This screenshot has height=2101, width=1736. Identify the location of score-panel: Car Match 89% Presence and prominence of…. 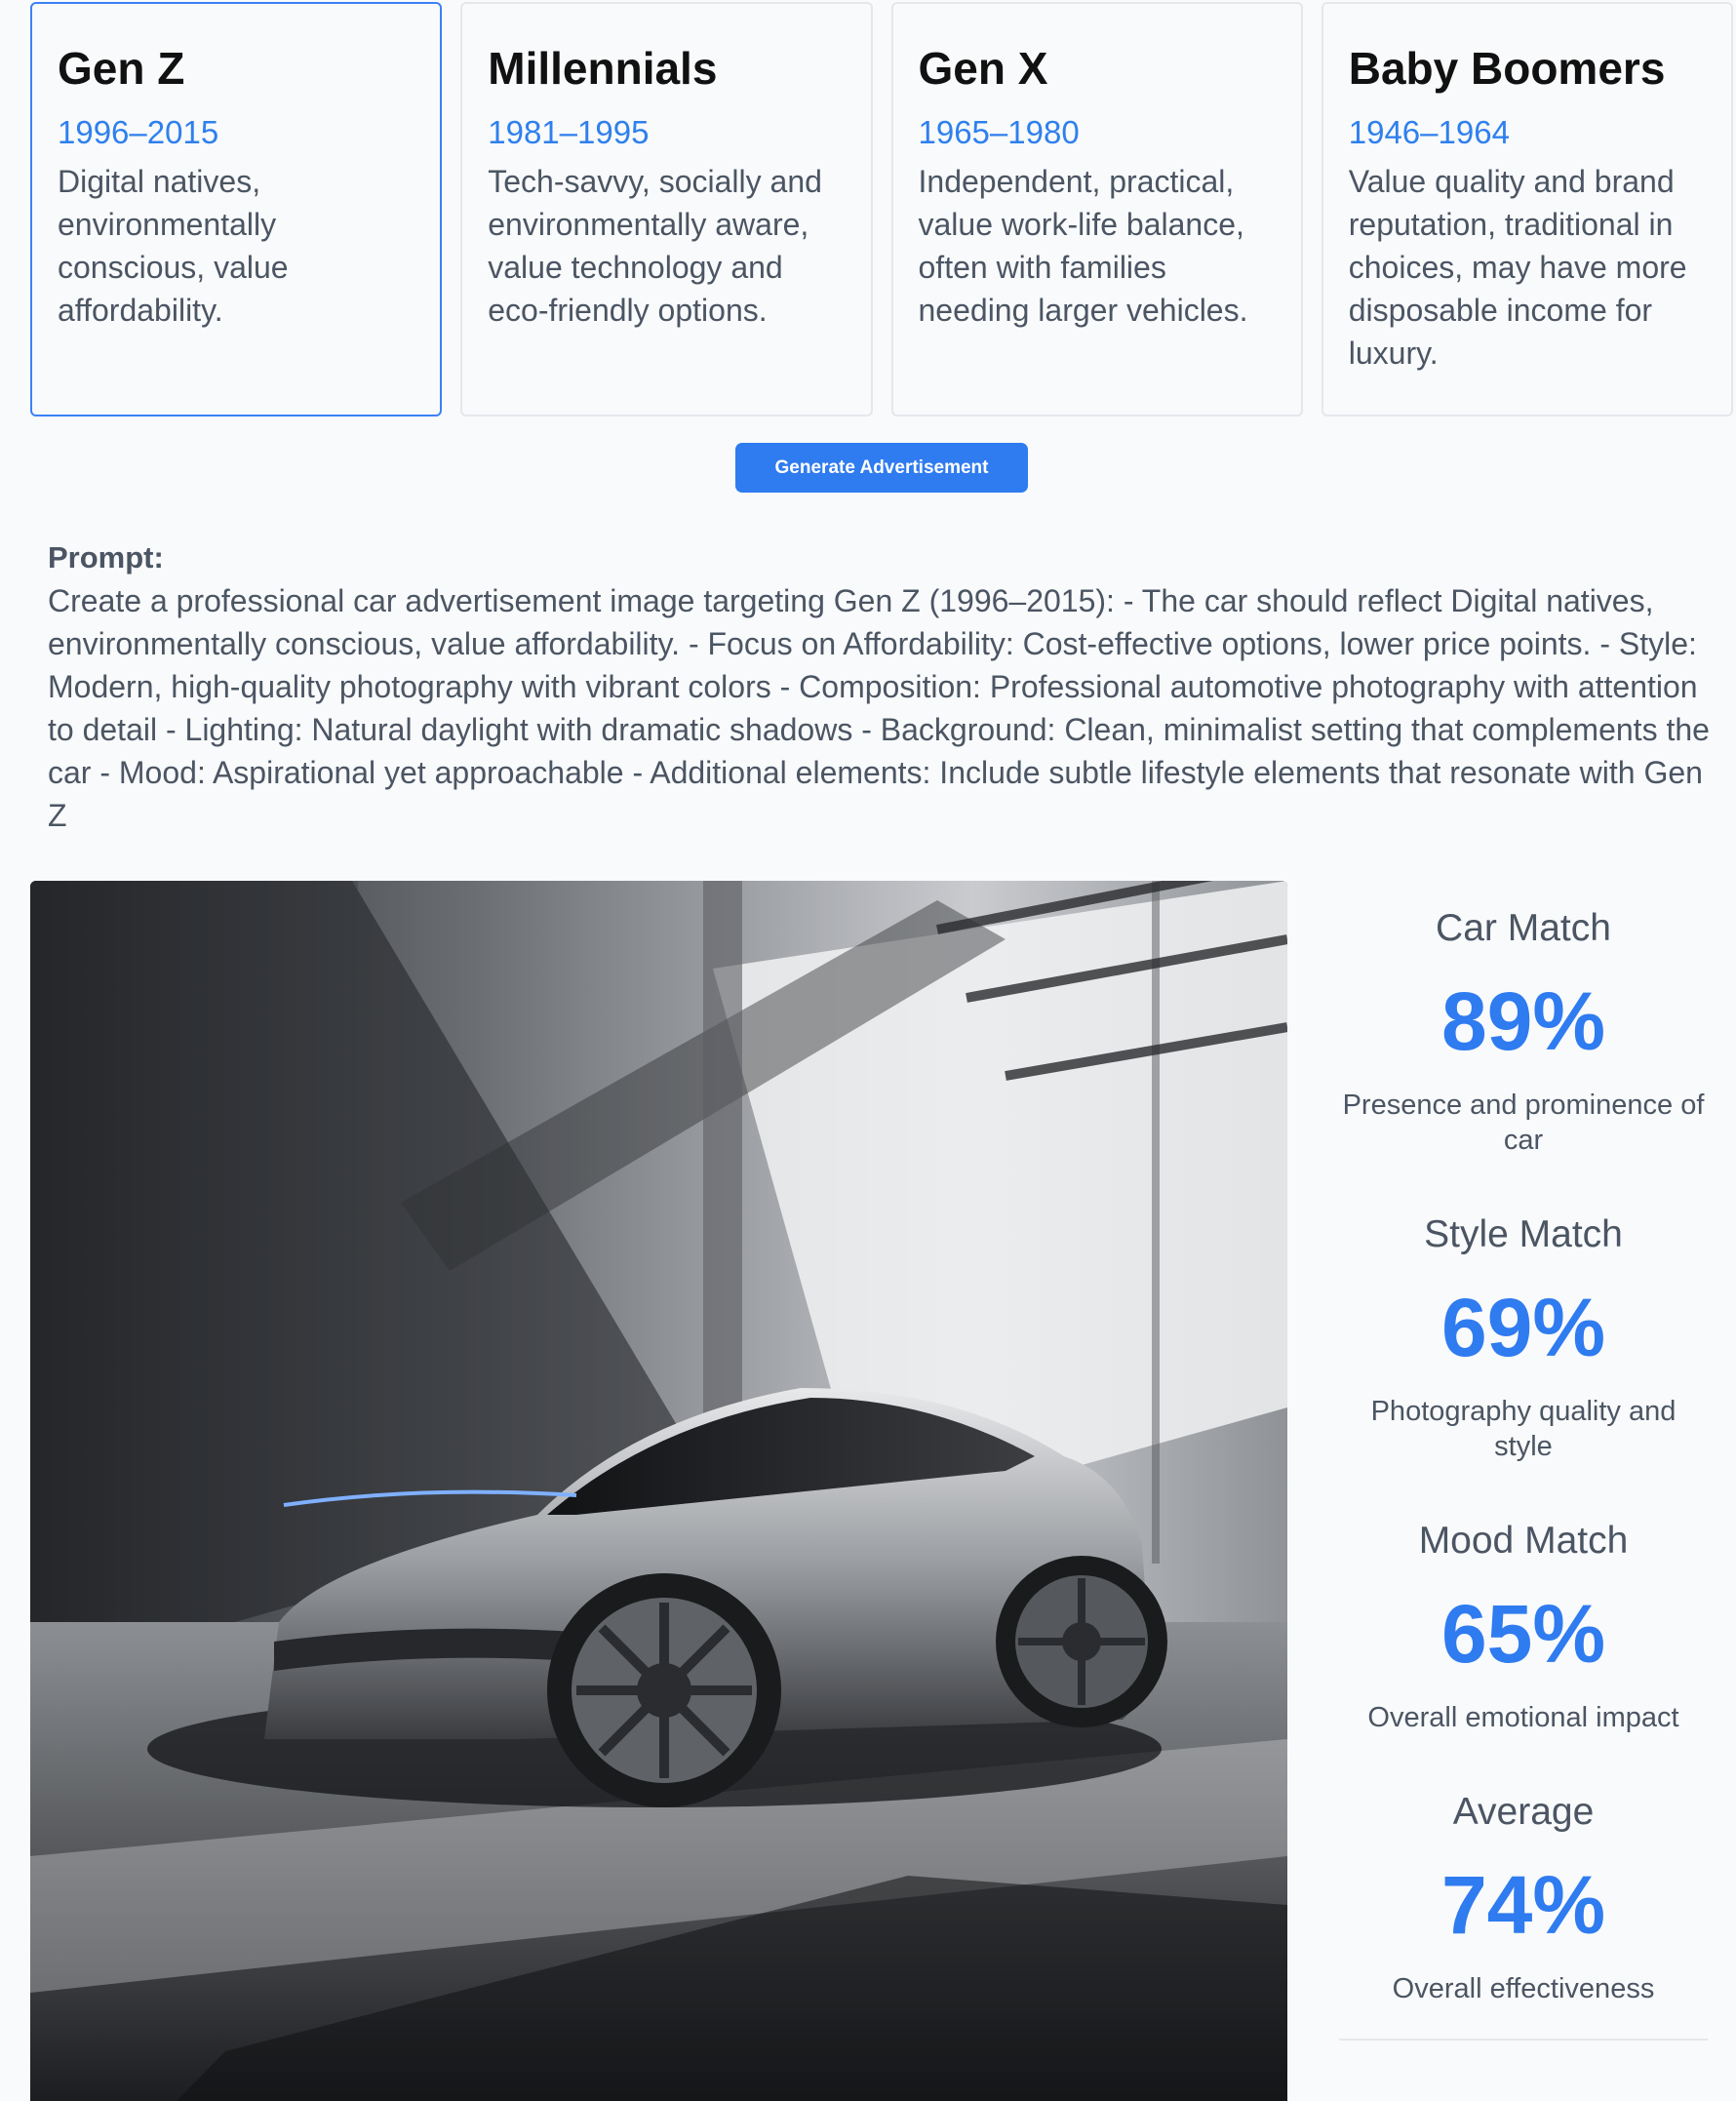
(1523, 1485).